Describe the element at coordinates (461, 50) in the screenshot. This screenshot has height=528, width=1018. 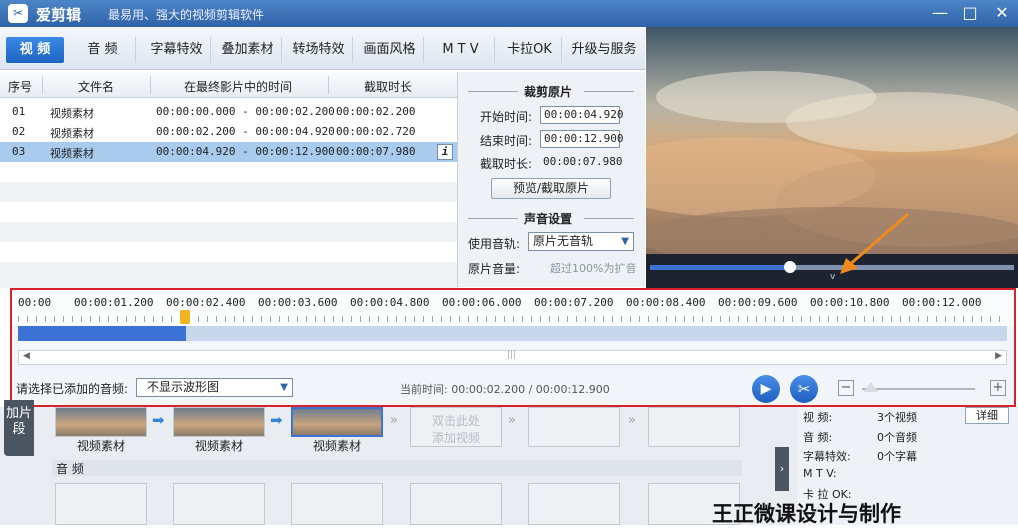
I see `tab-mtv: M T V` at that location.